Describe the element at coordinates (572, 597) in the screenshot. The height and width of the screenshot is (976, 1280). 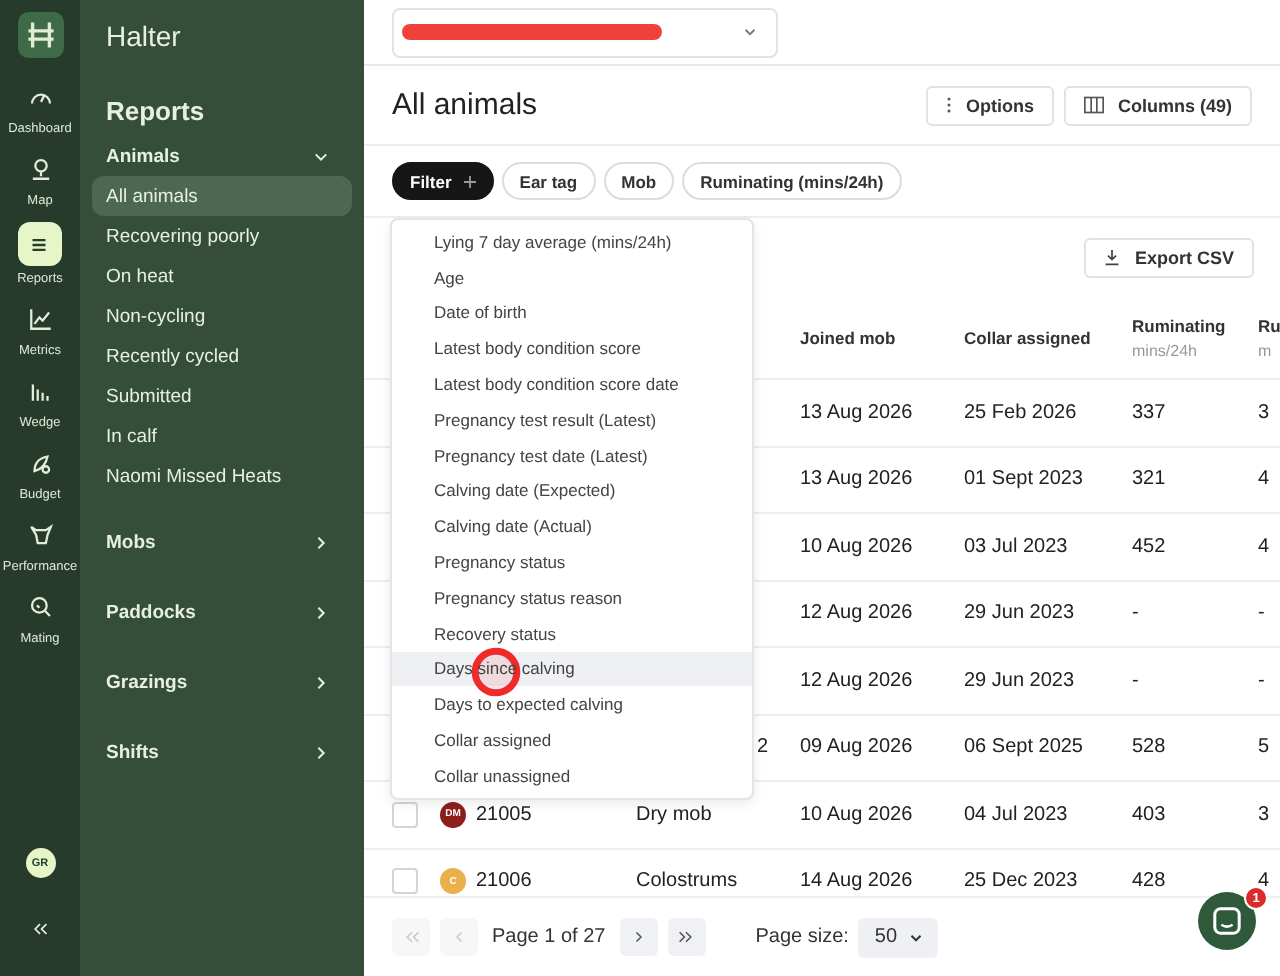
I see `menu-item: Pregnancy status reason` at that location.